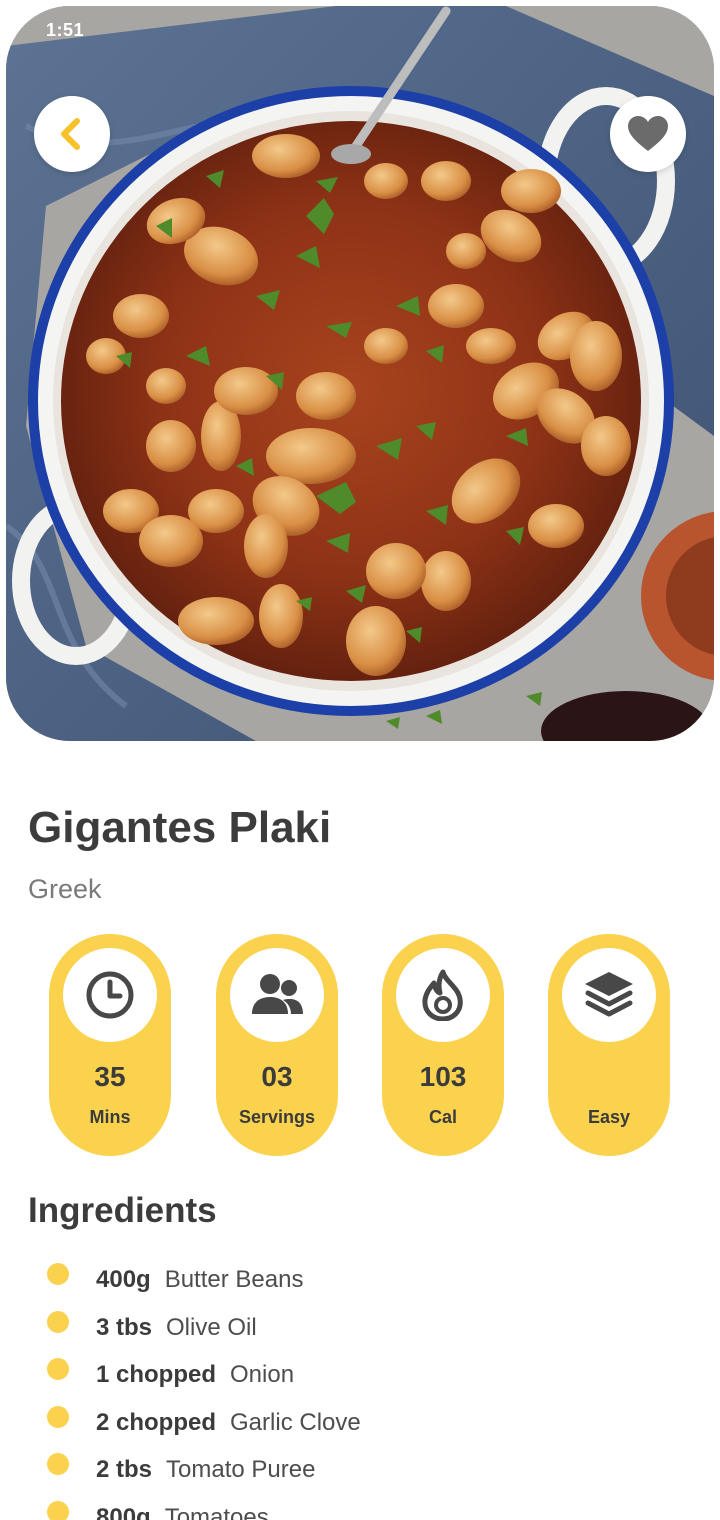 The image size is (720, 1520). Describe the element at coordinates (124, 1327) in the screenshot. I see `ingredient-amount: 3 tbs` at that location.